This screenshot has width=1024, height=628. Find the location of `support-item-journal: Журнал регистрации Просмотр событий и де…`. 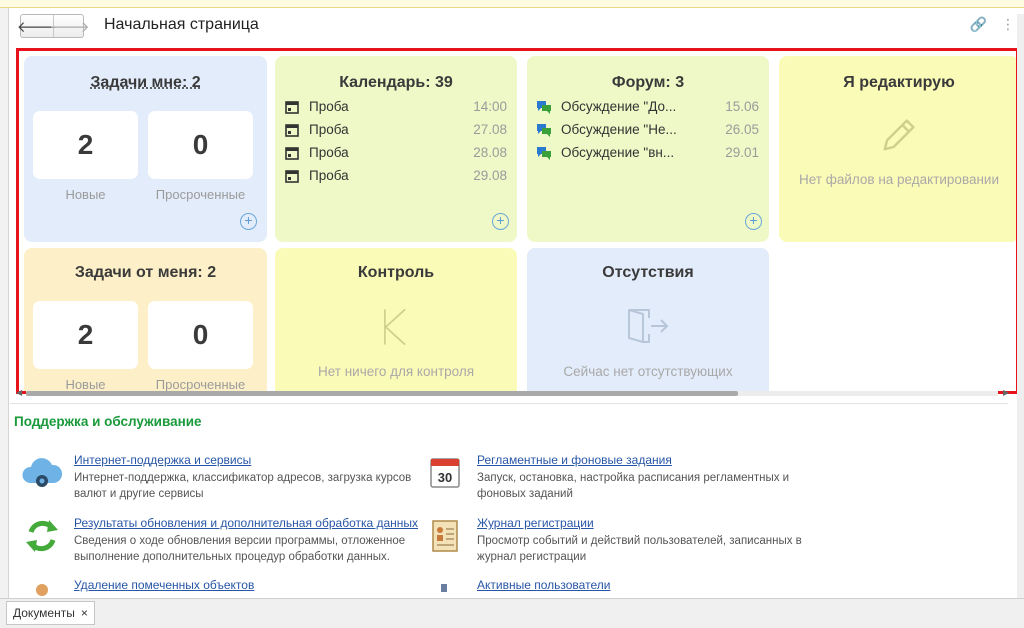

support-item-journal: Журнал регистрации Просмотр событий и де… is located at coordinates (625, 541).